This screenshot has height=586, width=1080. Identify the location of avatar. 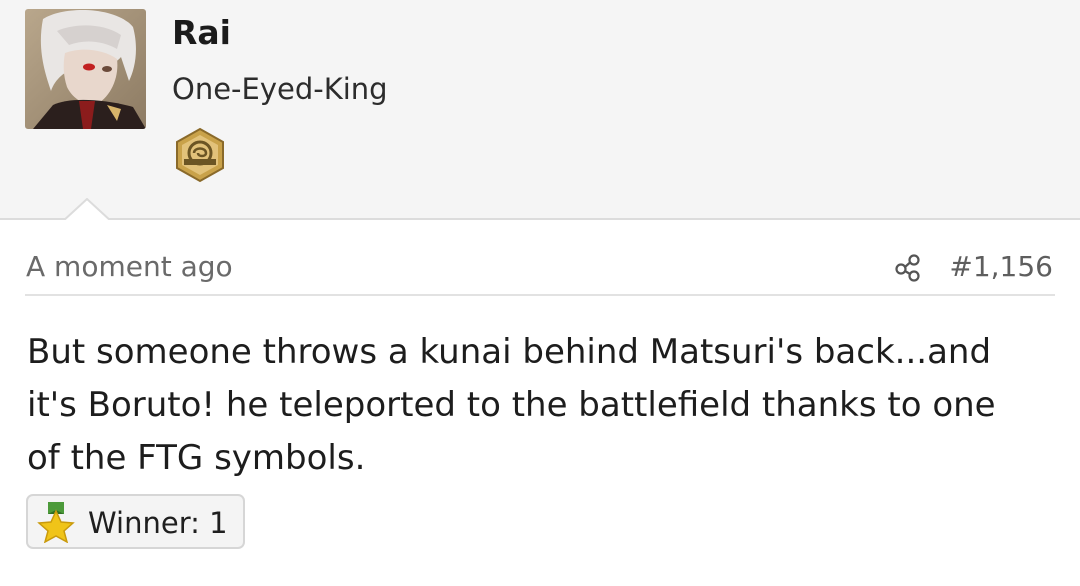
(85, 69).